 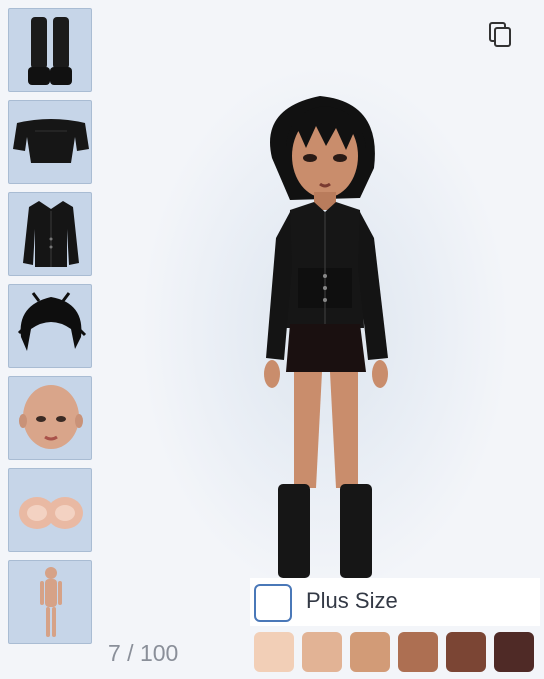 I want to click on sidebar-item-face, so click(x=50, y=418).